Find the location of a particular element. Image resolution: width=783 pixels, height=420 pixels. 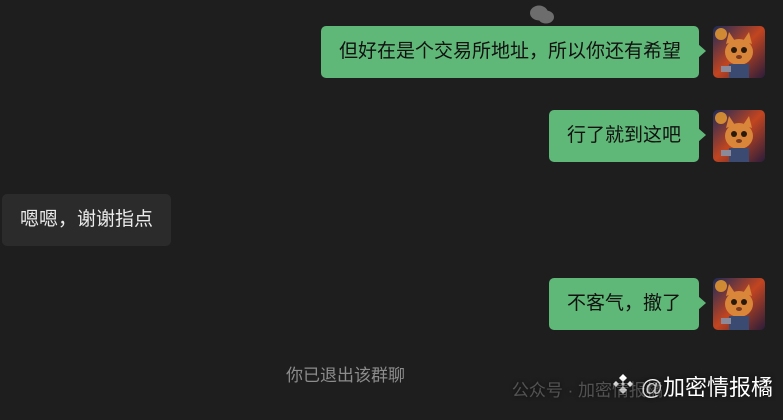

watermark: 公众号 · 加密情报橘 @加密情报橘 is located at coordinates (642, 388).